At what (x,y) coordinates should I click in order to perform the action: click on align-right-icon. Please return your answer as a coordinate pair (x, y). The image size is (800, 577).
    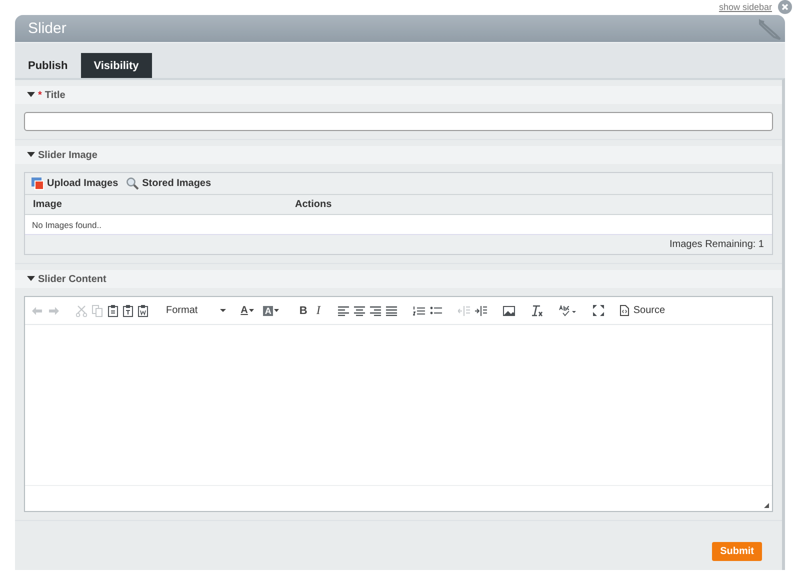
    Looking at the image, I should click on (376, 311).